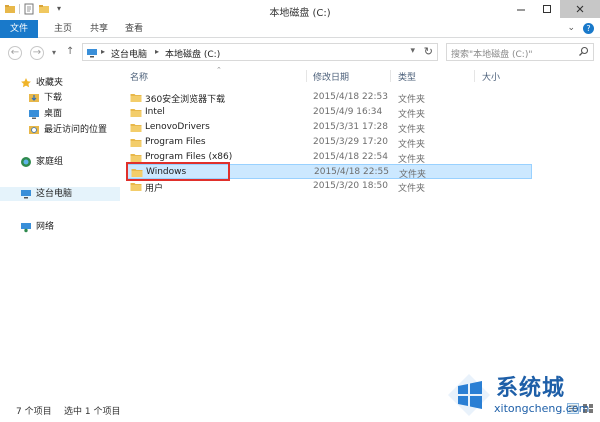 The height and width of the screenshot is (422, 600). I want to click on watermark-url: xitongcheng.com, so click(542, 408).